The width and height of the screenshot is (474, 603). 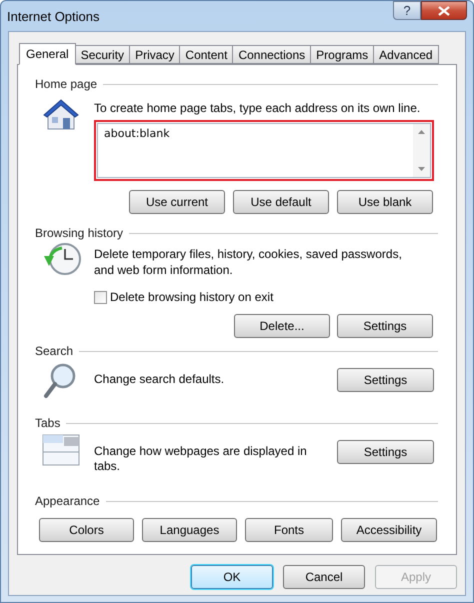 What do you see at coordinates (192, 297) in the screenshot?
I see `checkbox-label: Delete browsing history on exit` at bounding box center [192, 297].